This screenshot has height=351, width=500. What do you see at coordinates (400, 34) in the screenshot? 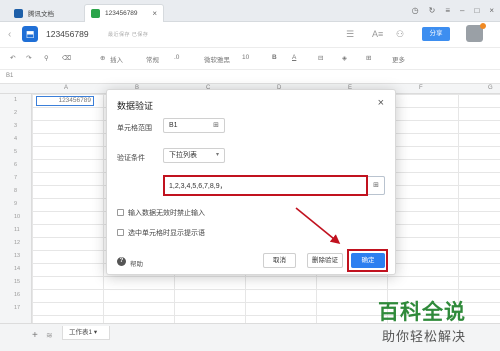
I see `add-user-icon: ⚇` at bounding box center [400, 34].